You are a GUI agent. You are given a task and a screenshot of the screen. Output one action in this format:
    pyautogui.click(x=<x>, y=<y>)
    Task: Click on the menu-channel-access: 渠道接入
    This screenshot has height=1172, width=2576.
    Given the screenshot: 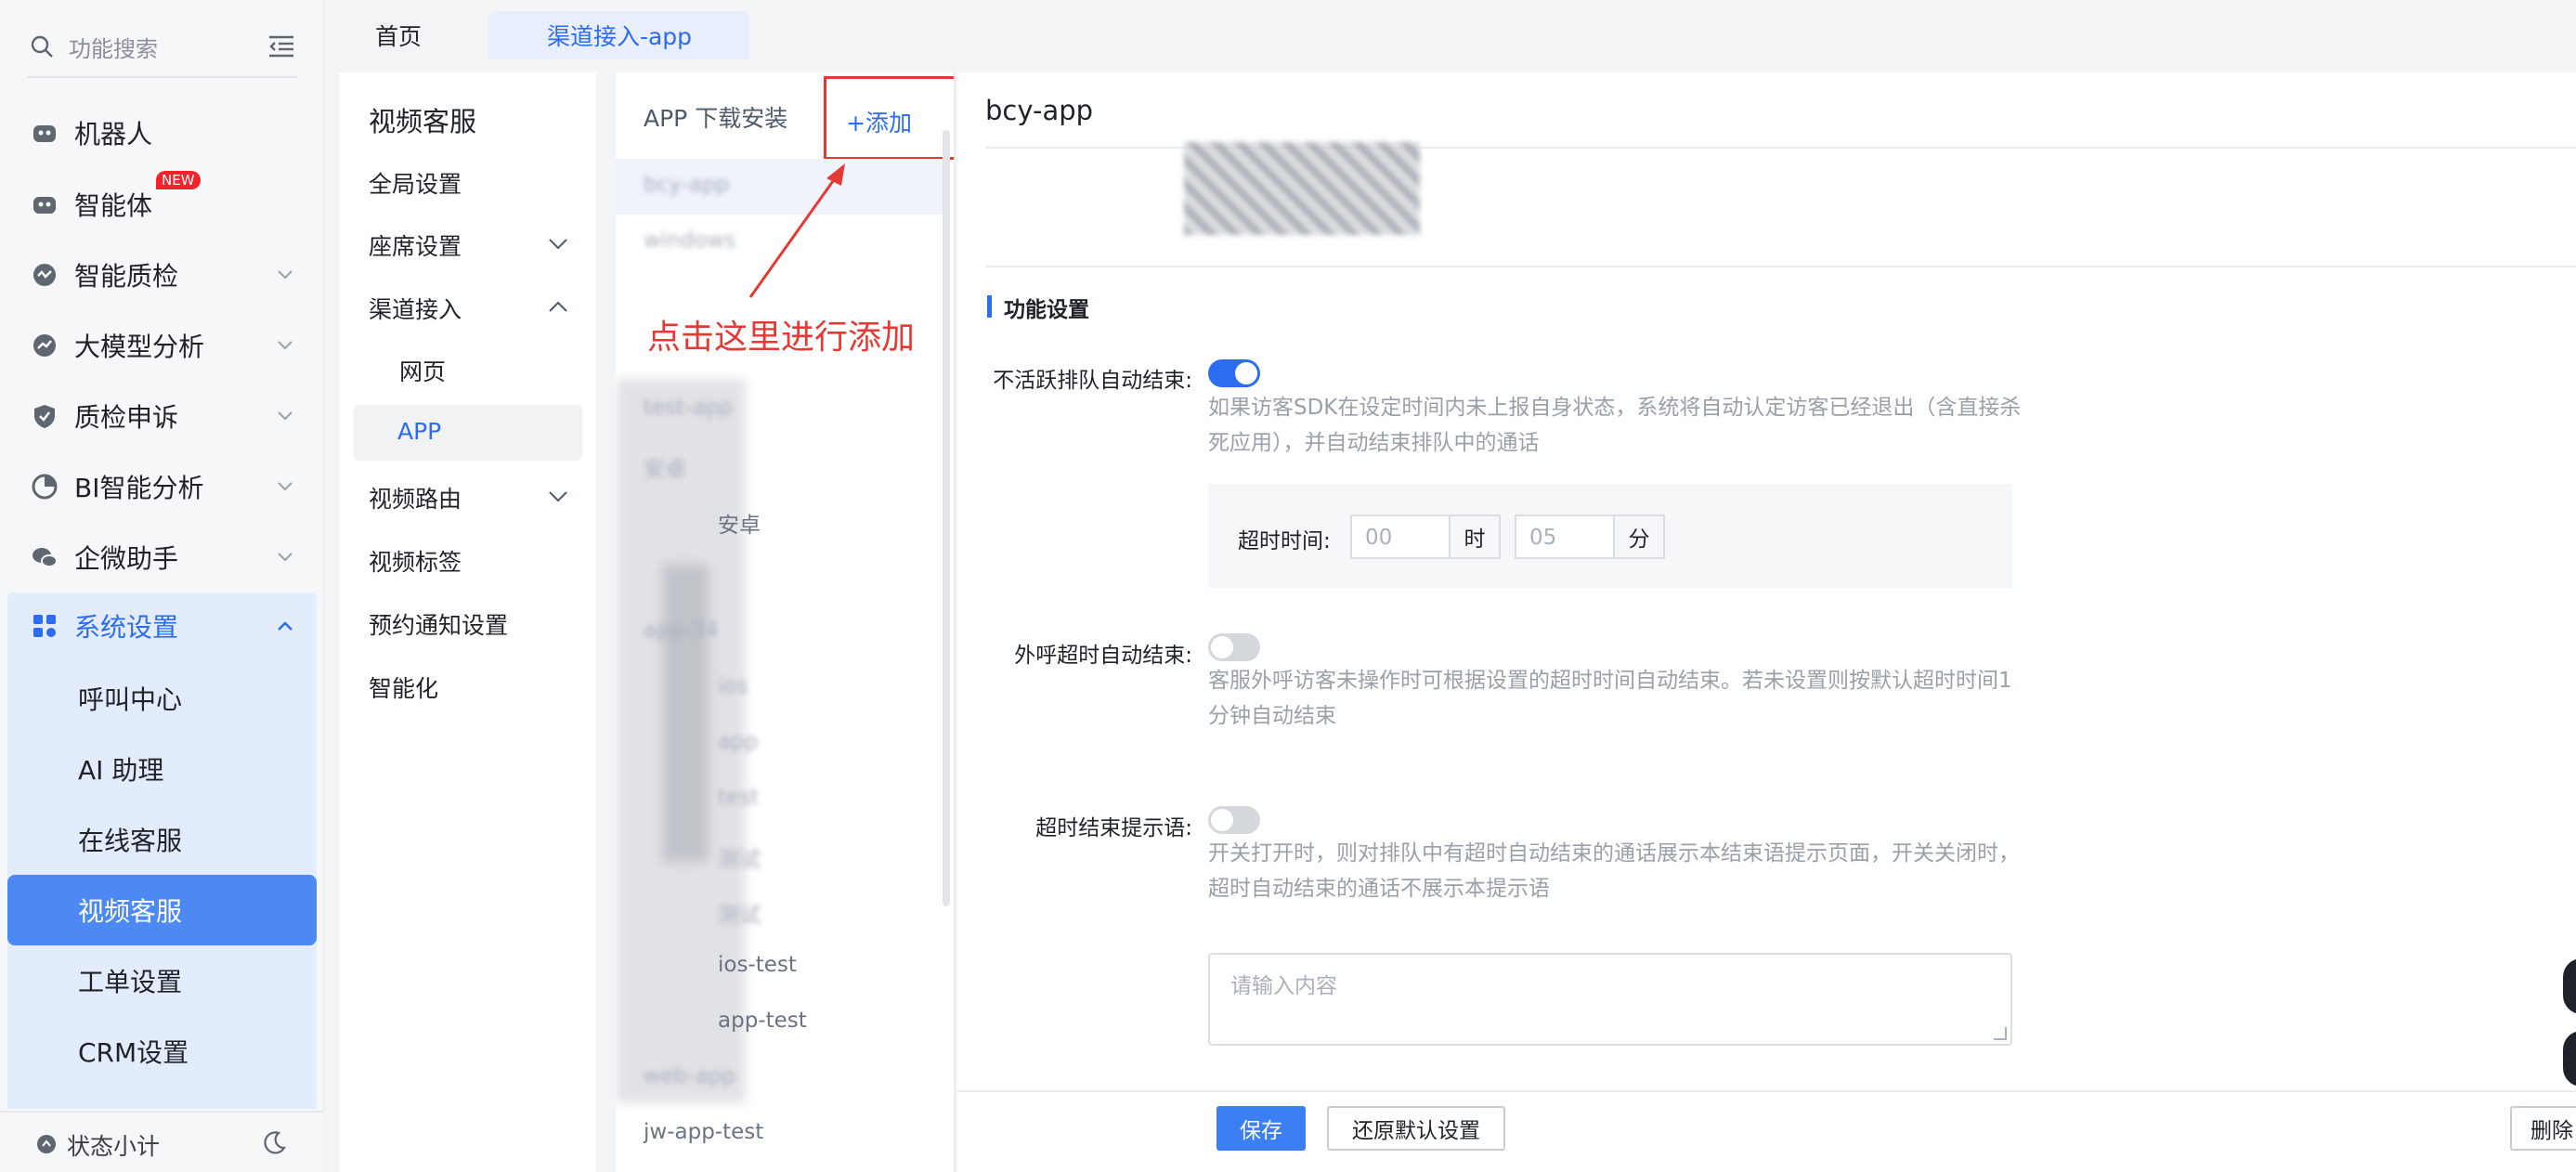 What is the action you would take?
    pyautogui.click(x=415, y=308)
    